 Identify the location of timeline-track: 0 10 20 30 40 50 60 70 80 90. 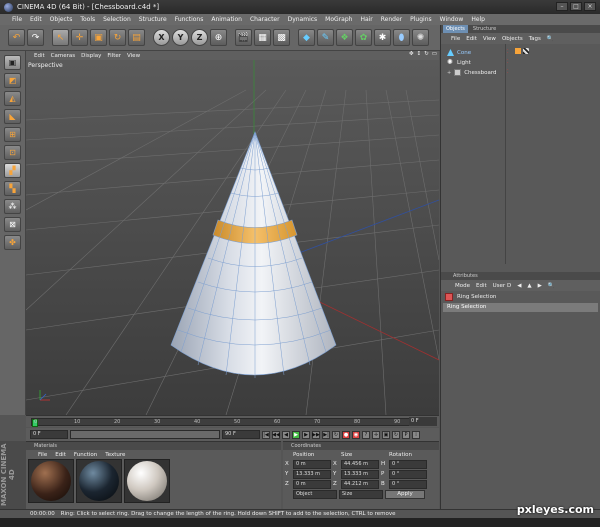
(221, 422).